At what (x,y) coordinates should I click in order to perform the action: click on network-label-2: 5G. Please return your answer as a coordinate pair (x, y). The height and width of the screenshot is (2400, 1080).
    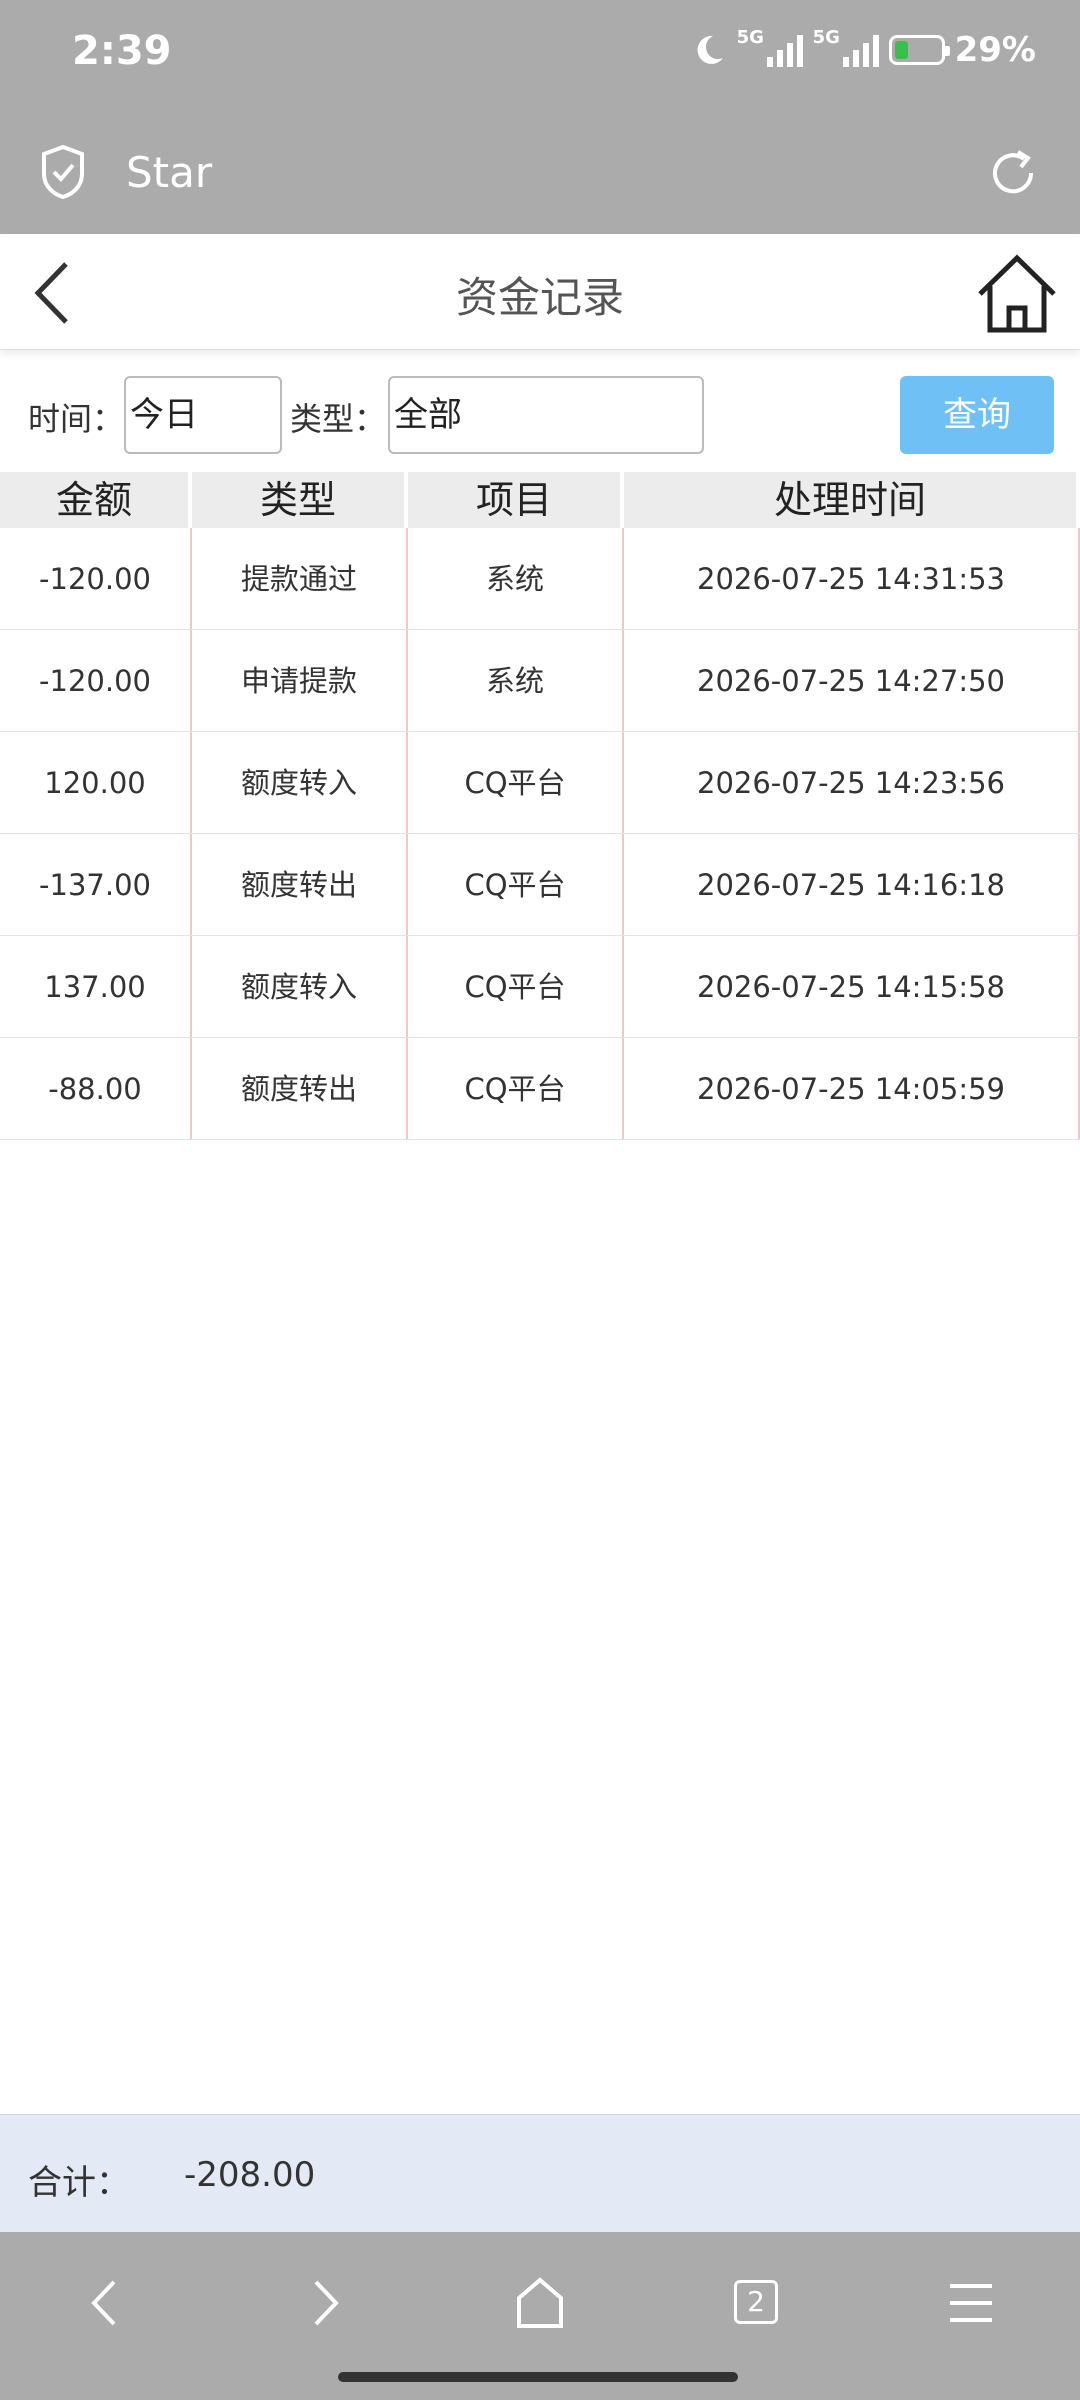
    Looking at the image, I should click on (826, 37).